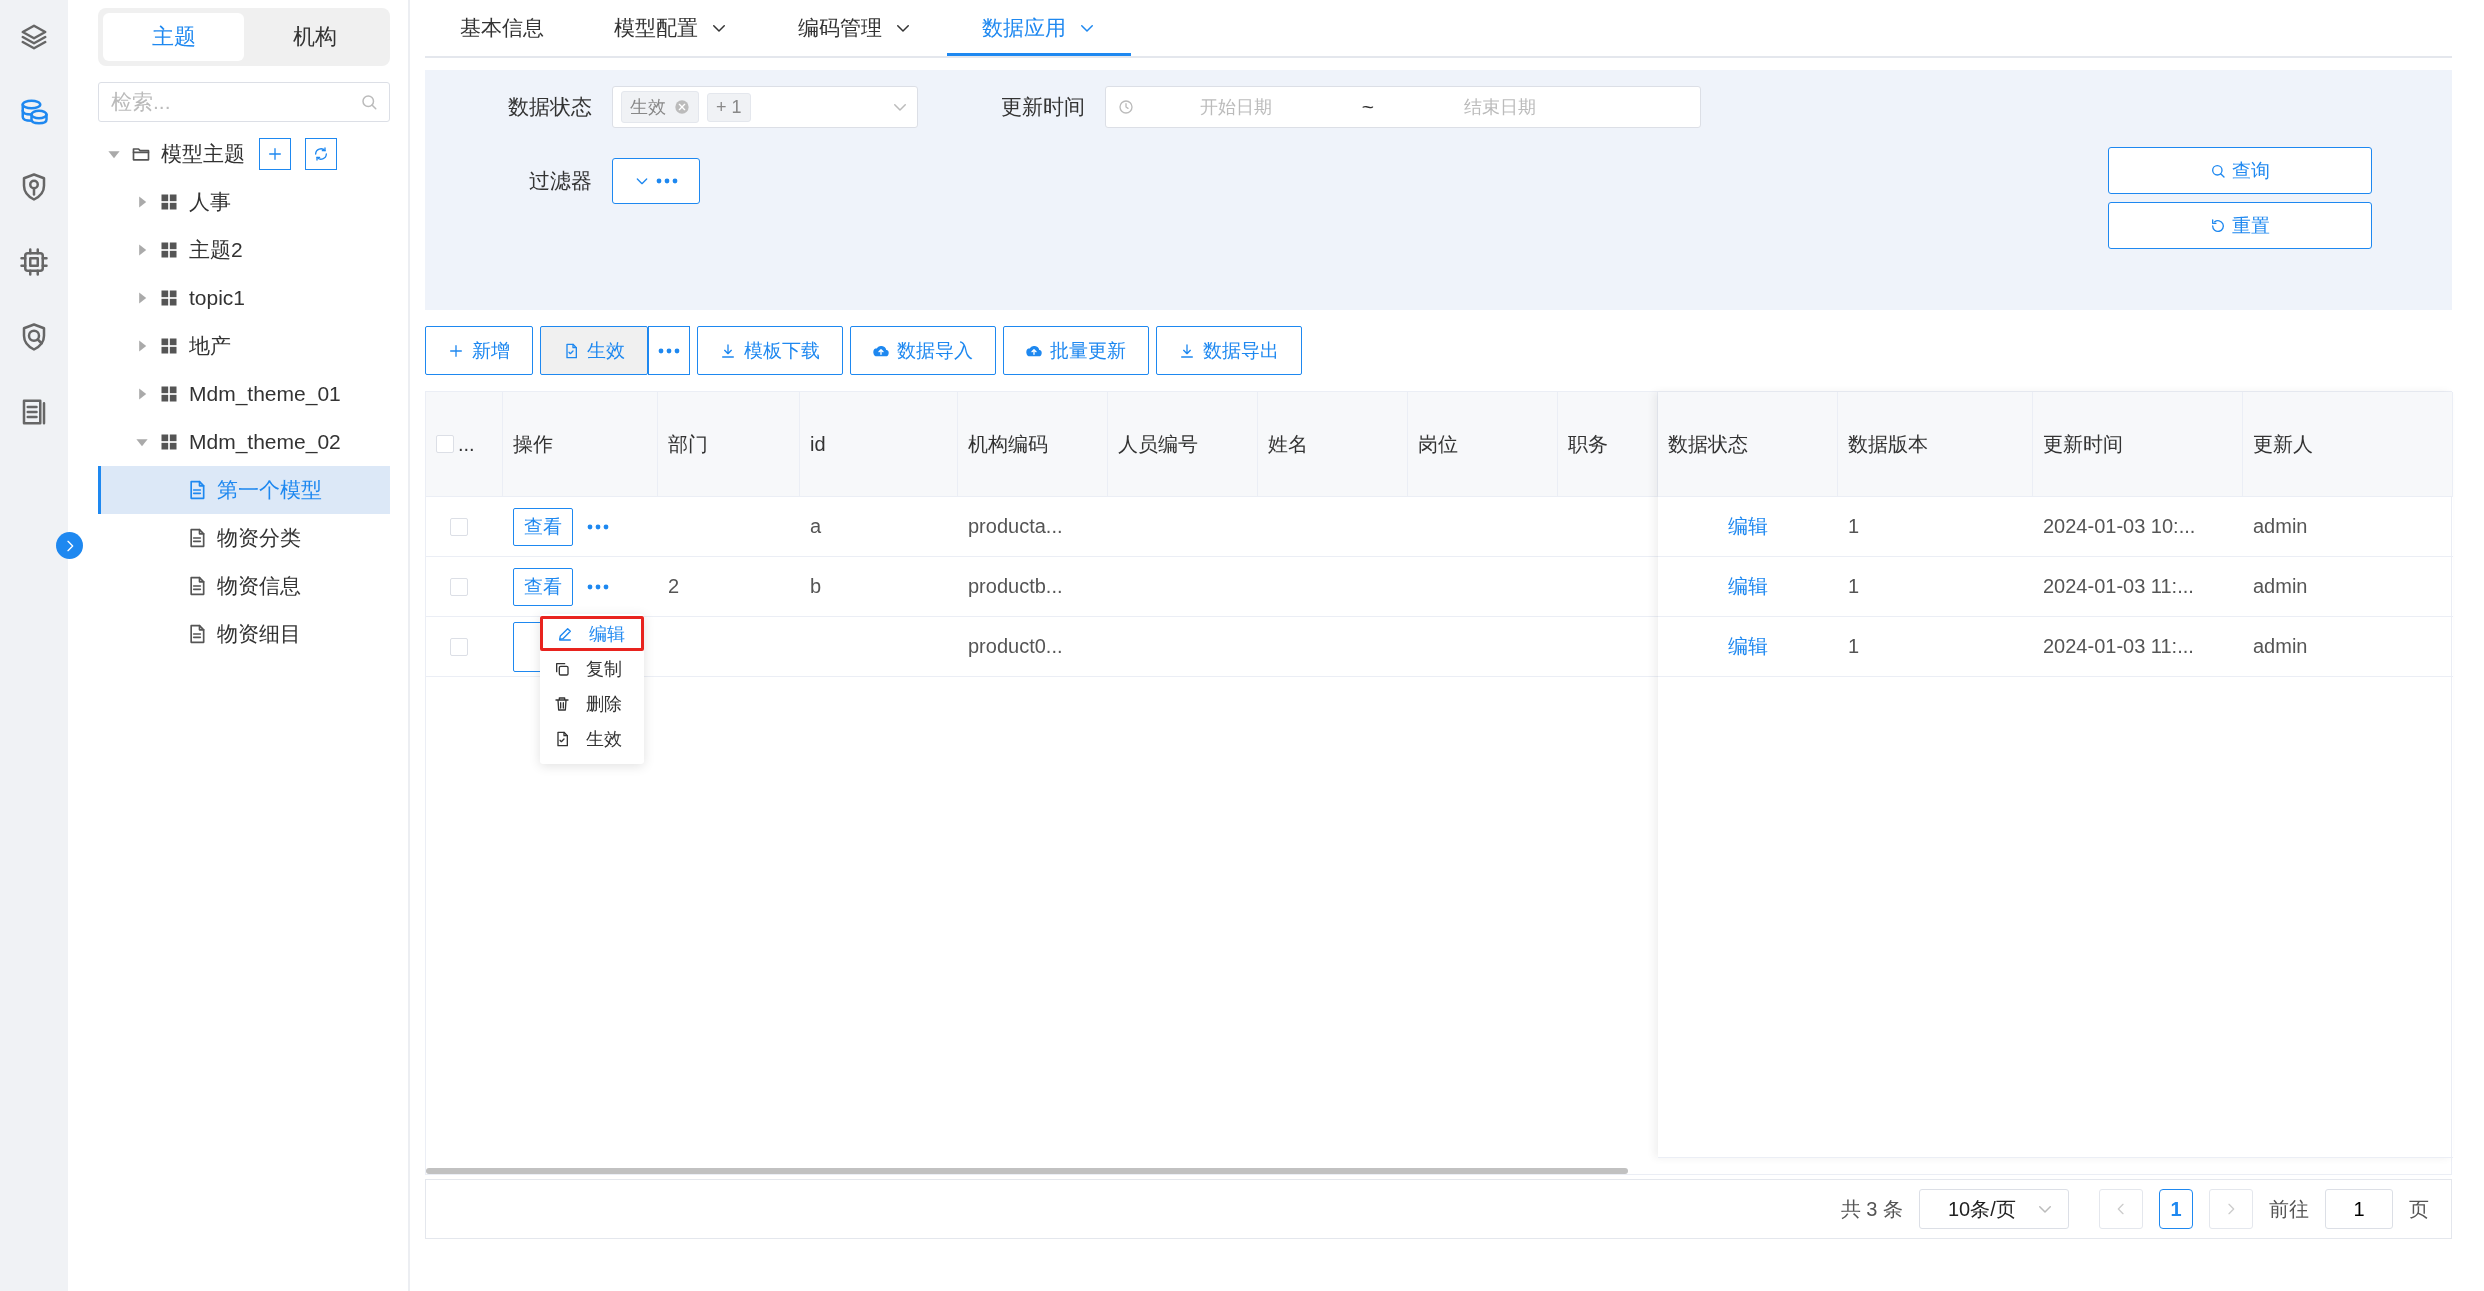 Image resolution: width=2484 pixels, height=1291 pixels. I want to click on chip-icon, so click(34, 262).